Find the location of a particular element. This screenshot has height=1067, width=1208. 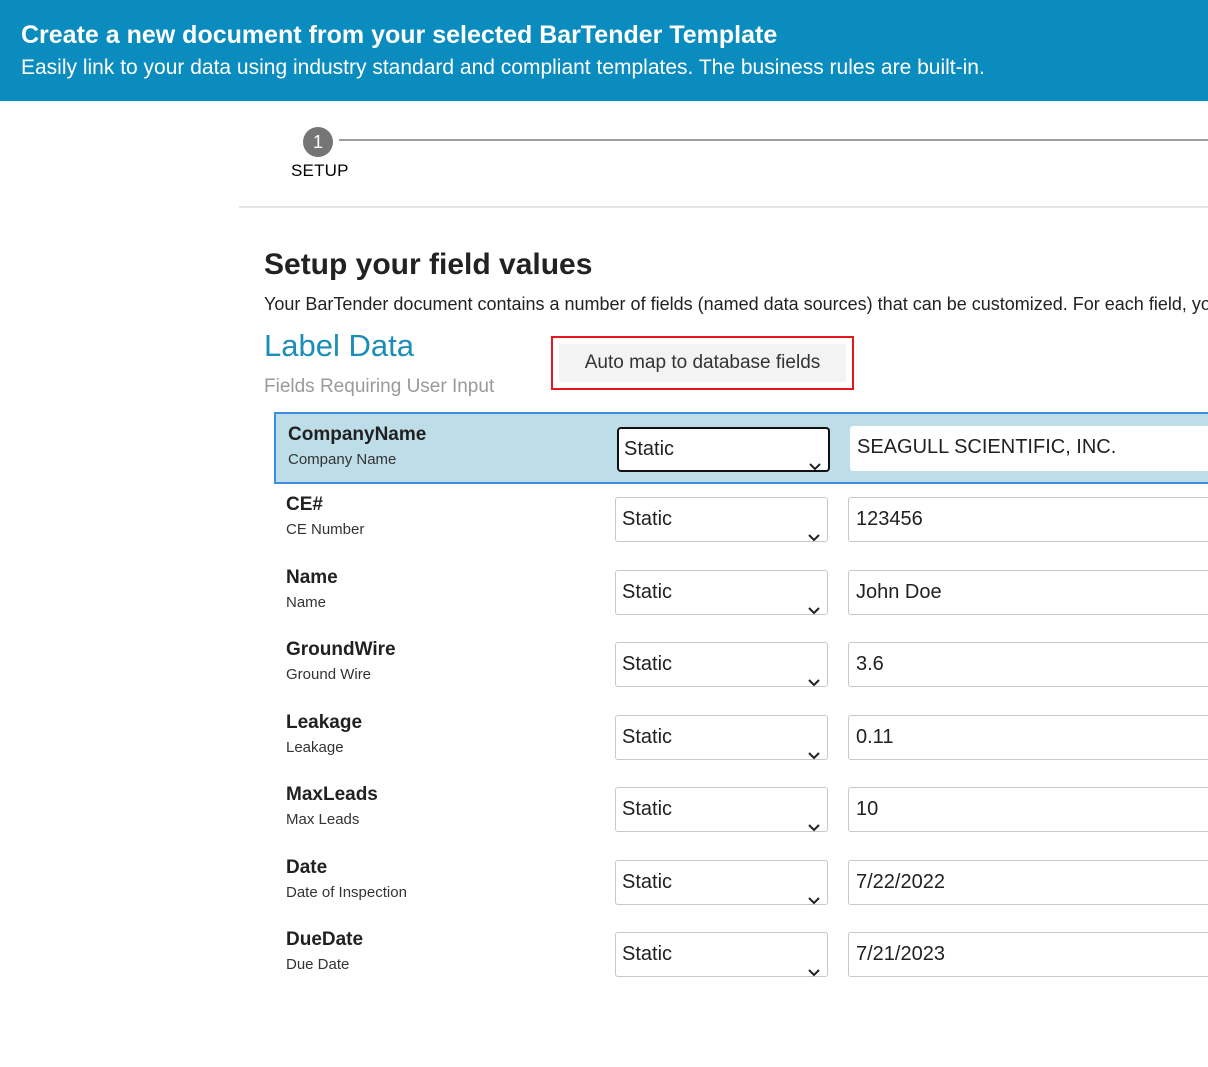

field-value-input: 7/21/2023 is located at coordinates (1028, 954).